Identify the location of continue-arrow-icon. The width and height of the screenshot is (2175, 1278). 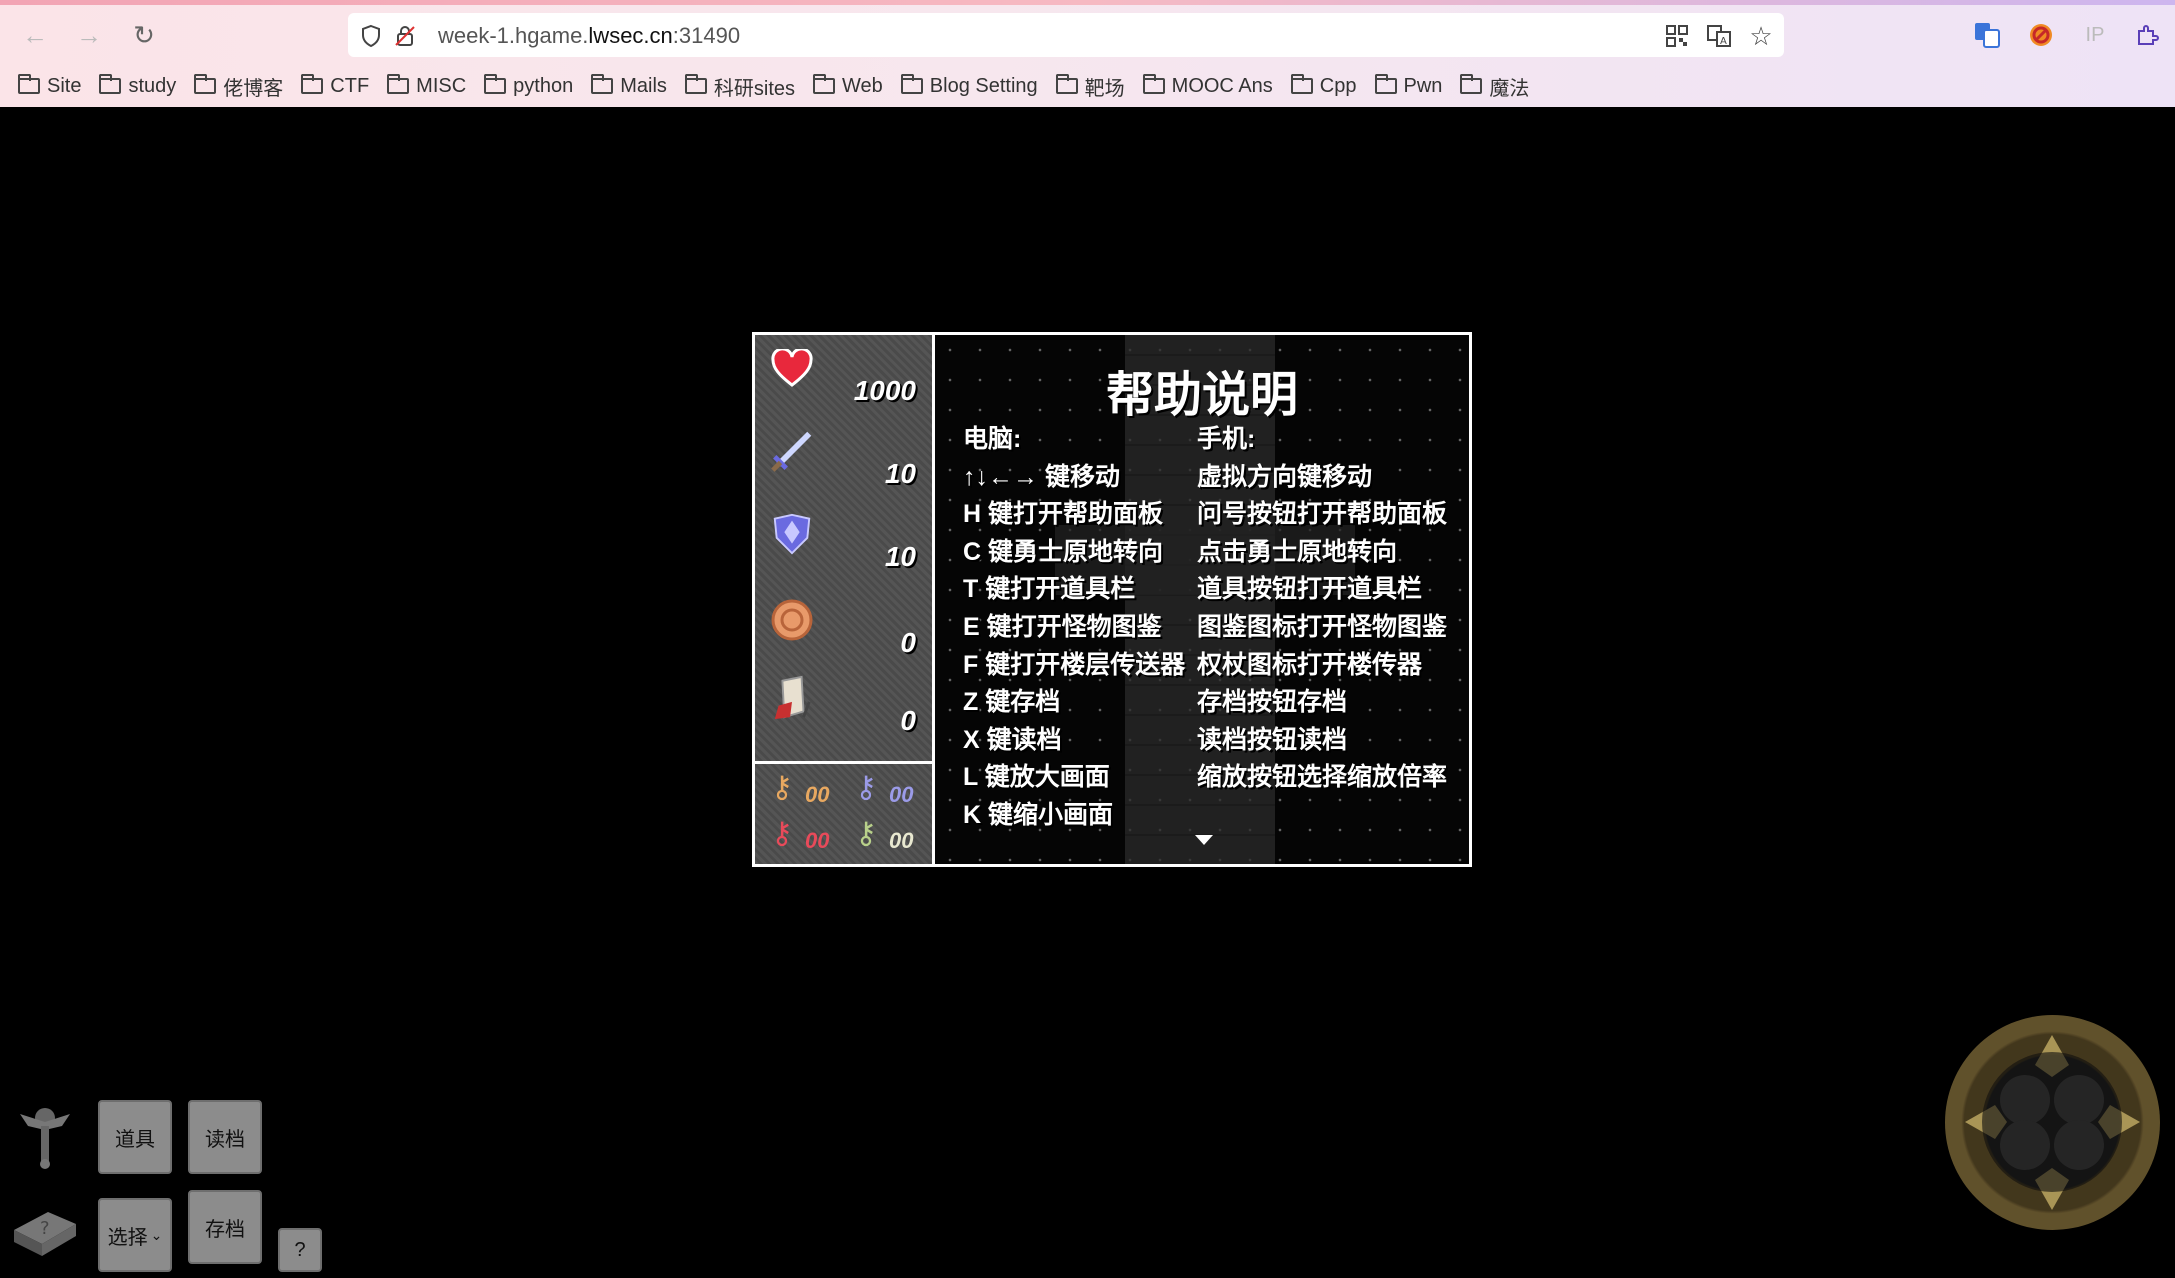
(1204, 840).